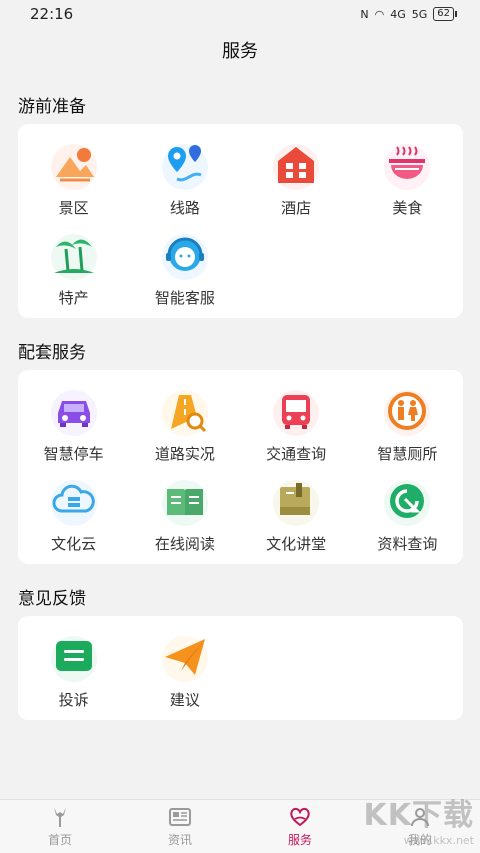  What do you see at coordinates (74, 501) in the screenshot?
I see `cloud-server-icon` at bounding box center [74, 501].